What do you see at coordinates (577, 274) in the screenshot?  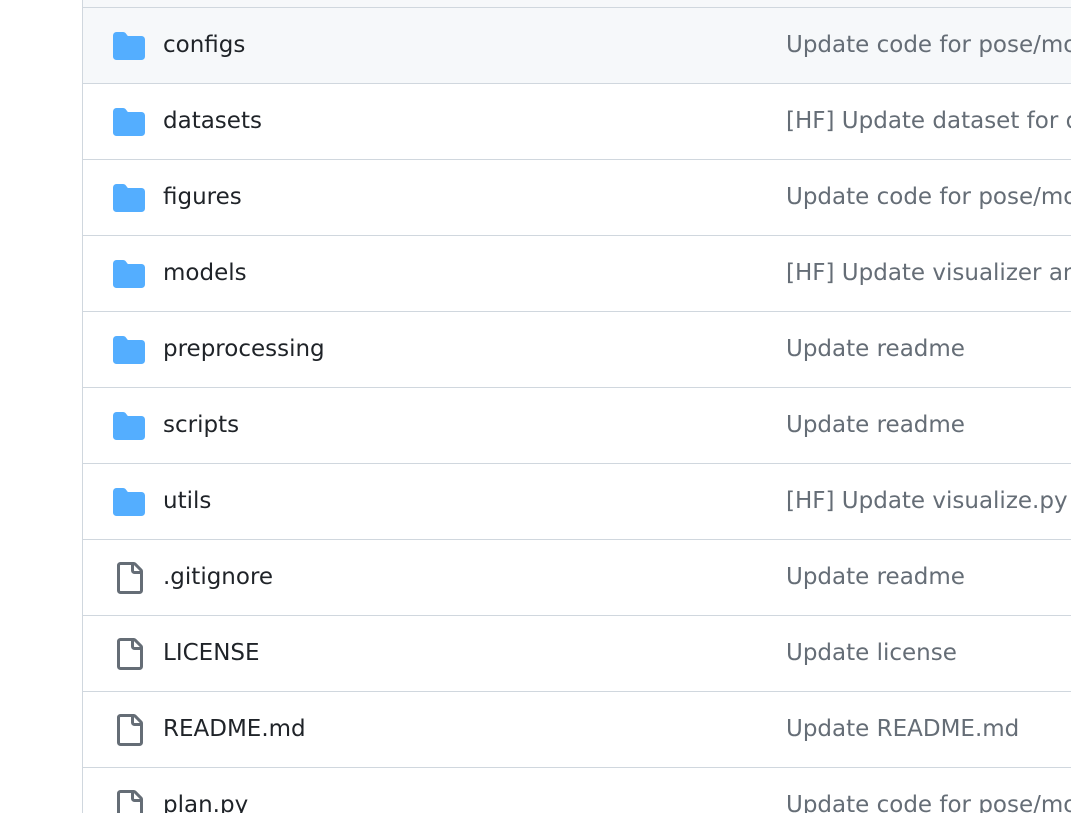 I see `file-row-models: models [HF] Update visualizer an` at bounding box center [577, 274].